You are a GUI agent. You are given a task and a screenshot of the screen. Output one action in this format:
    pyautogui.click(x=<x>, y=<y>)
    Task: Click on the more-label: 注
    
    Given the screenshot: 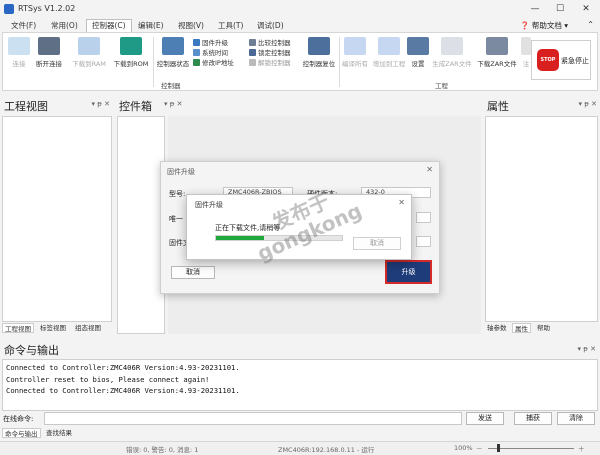 What is the action you would take?
    pyautogui.click(x=526, y=64)
    